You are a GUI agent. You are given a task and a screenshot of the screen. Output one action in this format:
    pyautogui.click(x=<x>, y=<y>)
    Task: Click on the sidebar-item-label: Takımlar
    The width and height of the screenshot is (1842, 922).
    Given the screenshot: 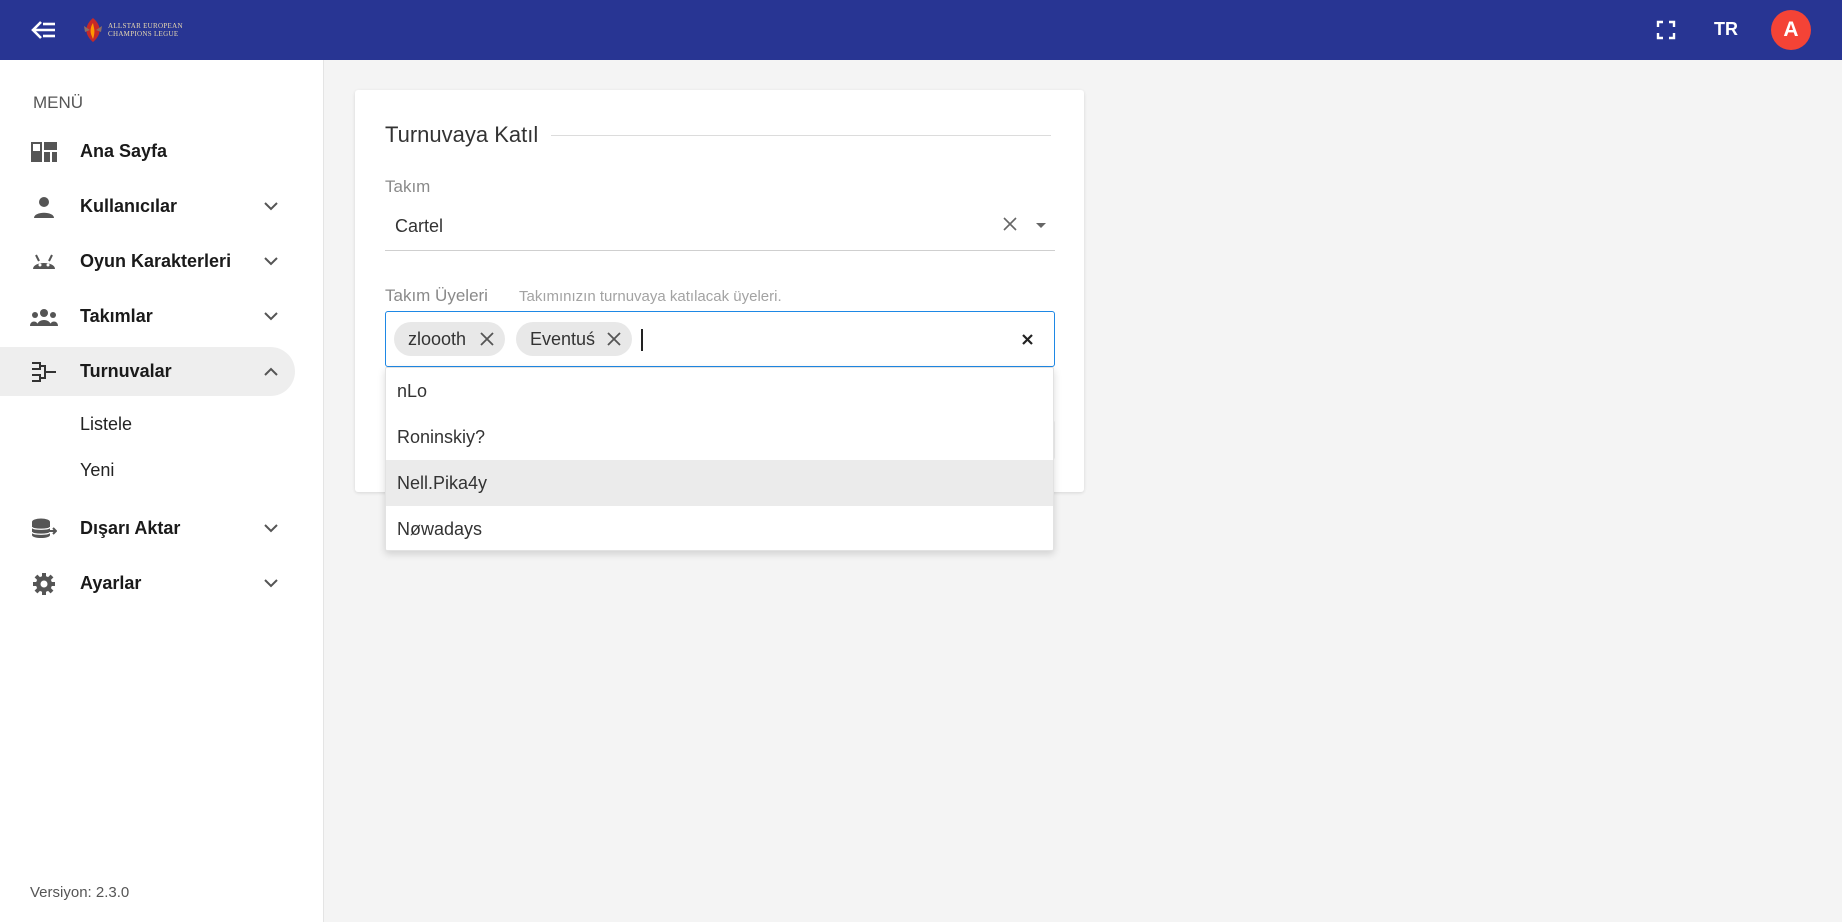 What is the action you would take?
    pyautogui.click(x=116, y=316)
    